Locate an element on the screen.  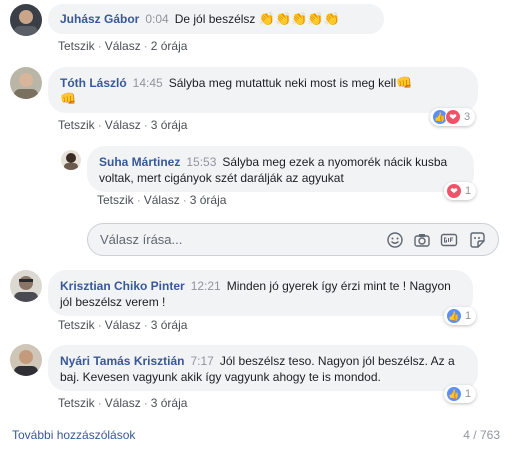
reaction-summary: ❤ 1 is located at coordinates (460, 191).